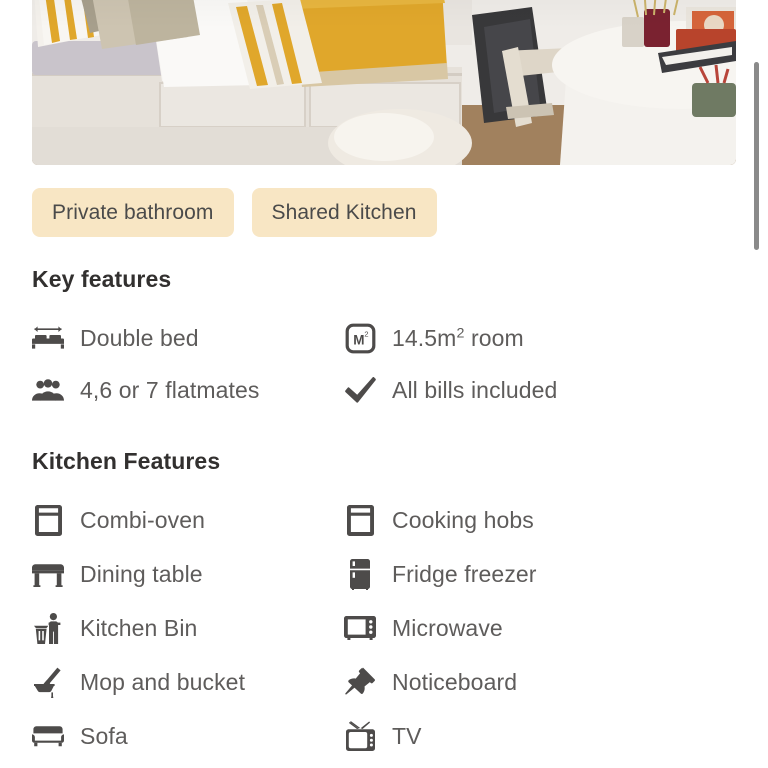 This screenshot has width=768, height=768. Describe the element at coordinates (102, 279) in the screenshot. I see `key-features-heading: Key features` at that location.